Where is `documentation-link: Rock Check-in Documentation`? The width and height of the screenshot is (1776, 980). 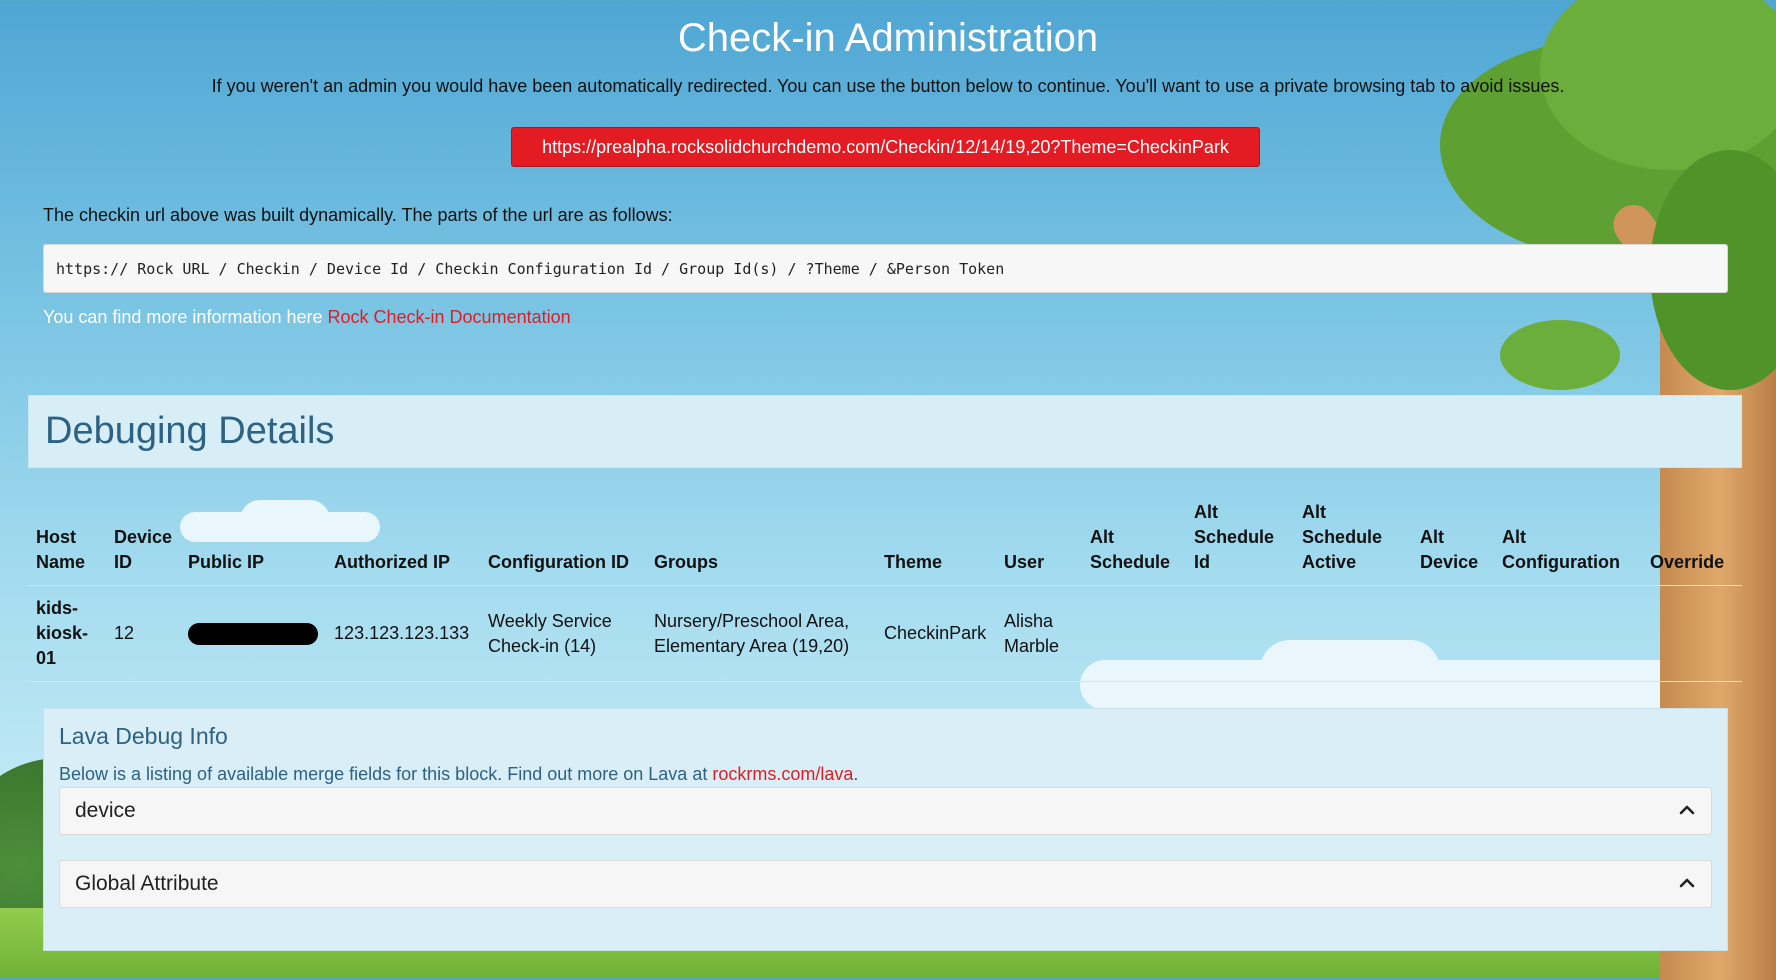
documentation-link: Rock Check-in Documentation is located at coordinates (449, 317).